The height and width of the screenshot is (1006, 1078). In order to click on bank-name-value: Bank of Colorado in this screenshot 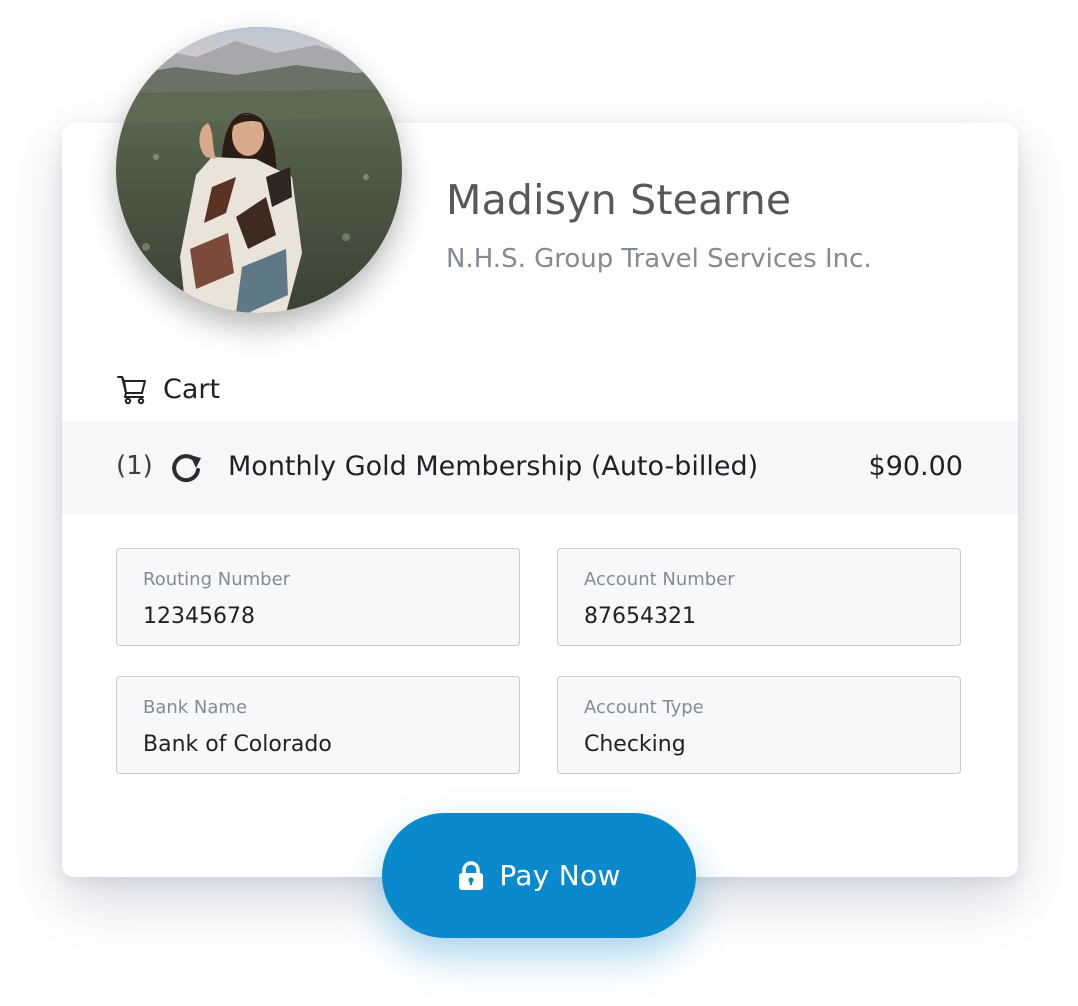, I will do `click(237, 744)`.